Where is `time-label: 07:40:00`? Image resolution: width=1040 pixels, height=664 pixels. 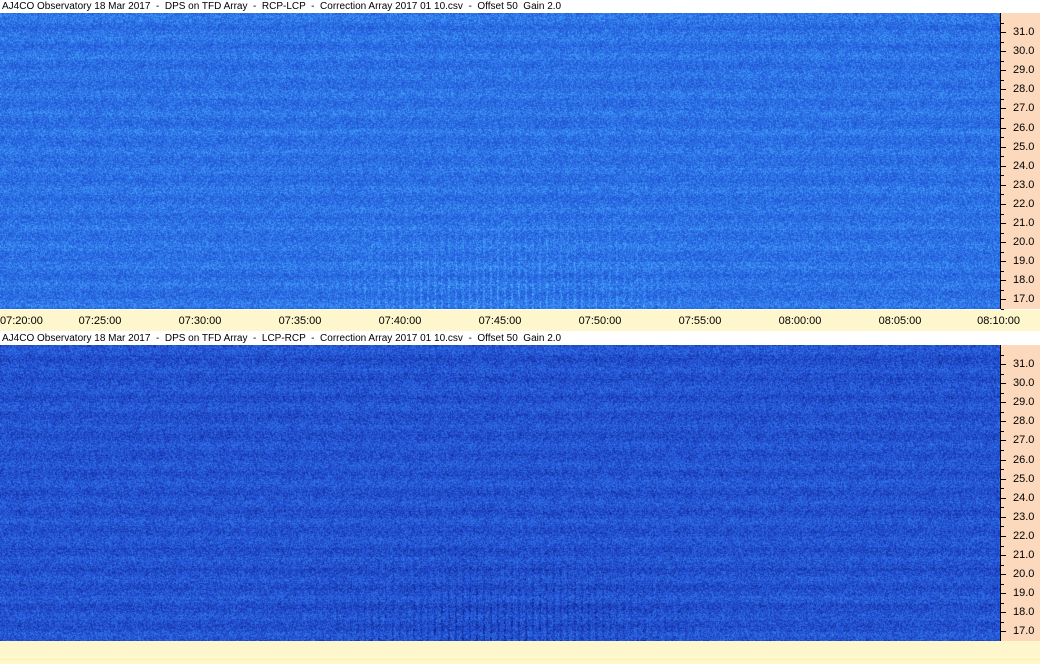 time-label: 07:40:00 is located at coordinates (400, 321).